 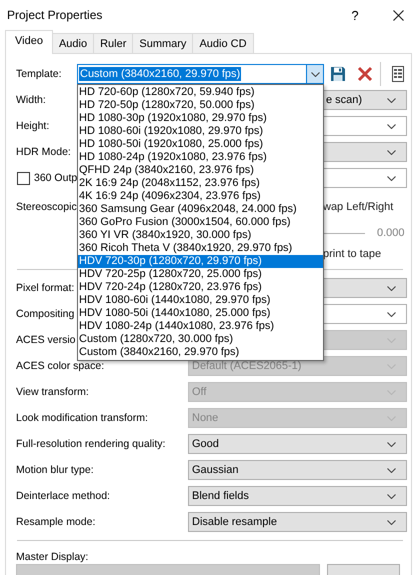 I want to click on checkbox-label: wap Left/Right, so click(x=358, y=207).